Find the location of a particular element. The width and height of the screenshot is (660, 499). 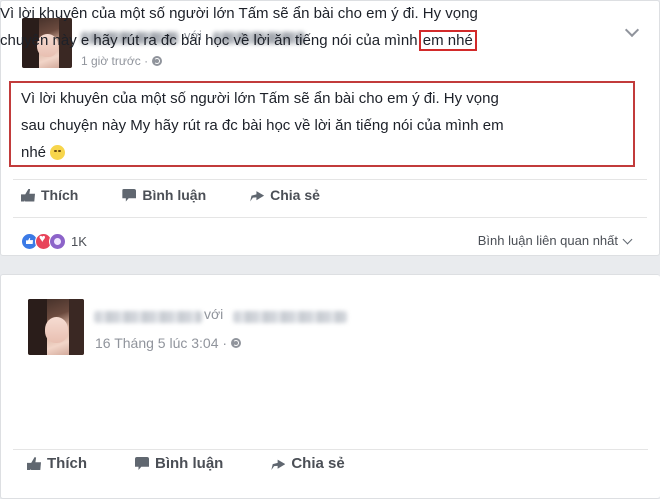

timestamp: 16 Tháng 5 lúc 3:04 · is located at coordinates (161, 343).